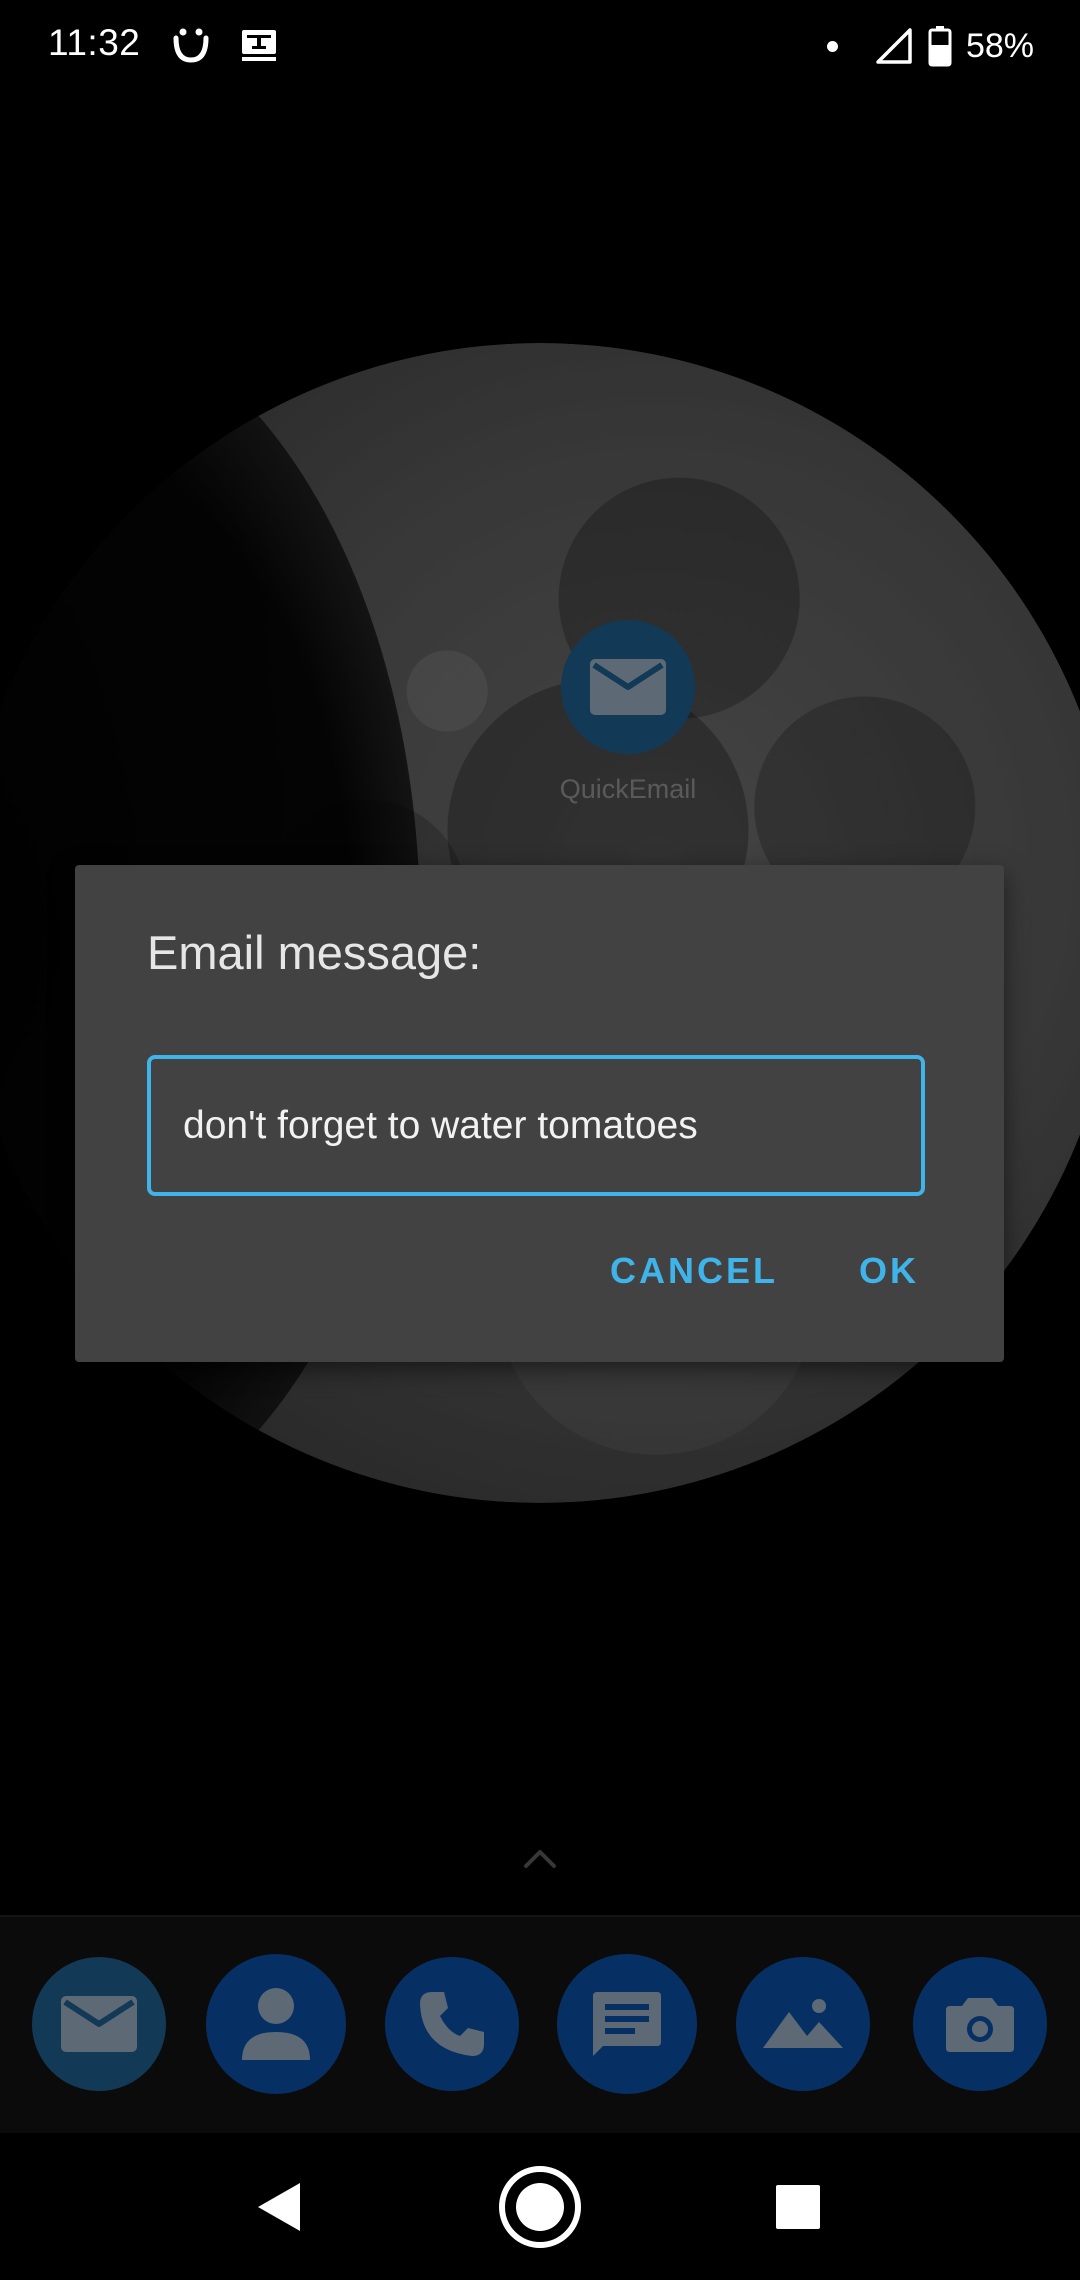 The image size is (1080, 2280). Describe the element at coordinates (191, 45) in the screenshot. I see `smiley-icon` at that location.